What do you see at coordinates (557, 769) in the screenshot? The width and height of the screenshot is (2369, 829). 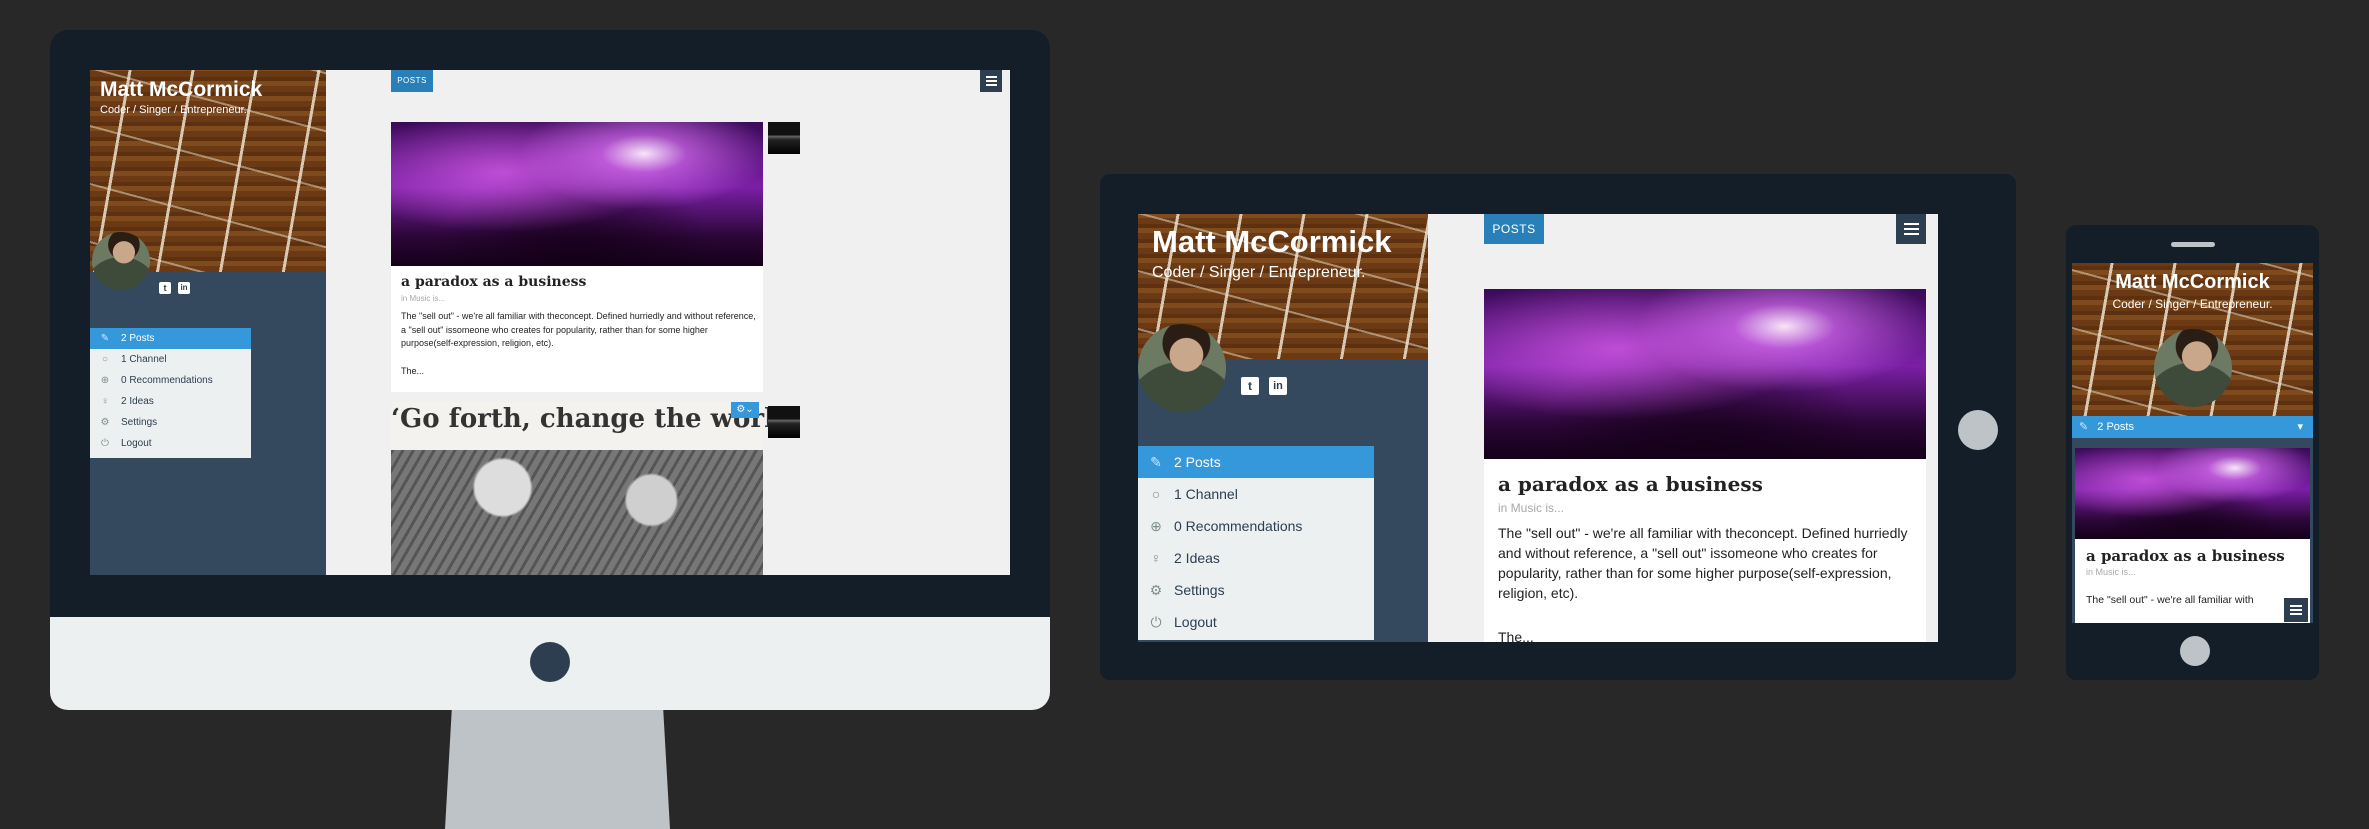 I see `desktop-stand` at bounding box center [557, 769].